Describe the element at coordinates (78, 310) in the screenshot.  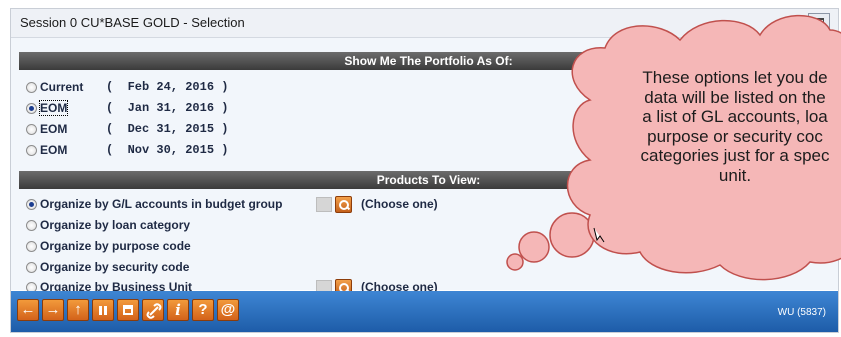
I see `up-arrow-icon: ↑` at that location.